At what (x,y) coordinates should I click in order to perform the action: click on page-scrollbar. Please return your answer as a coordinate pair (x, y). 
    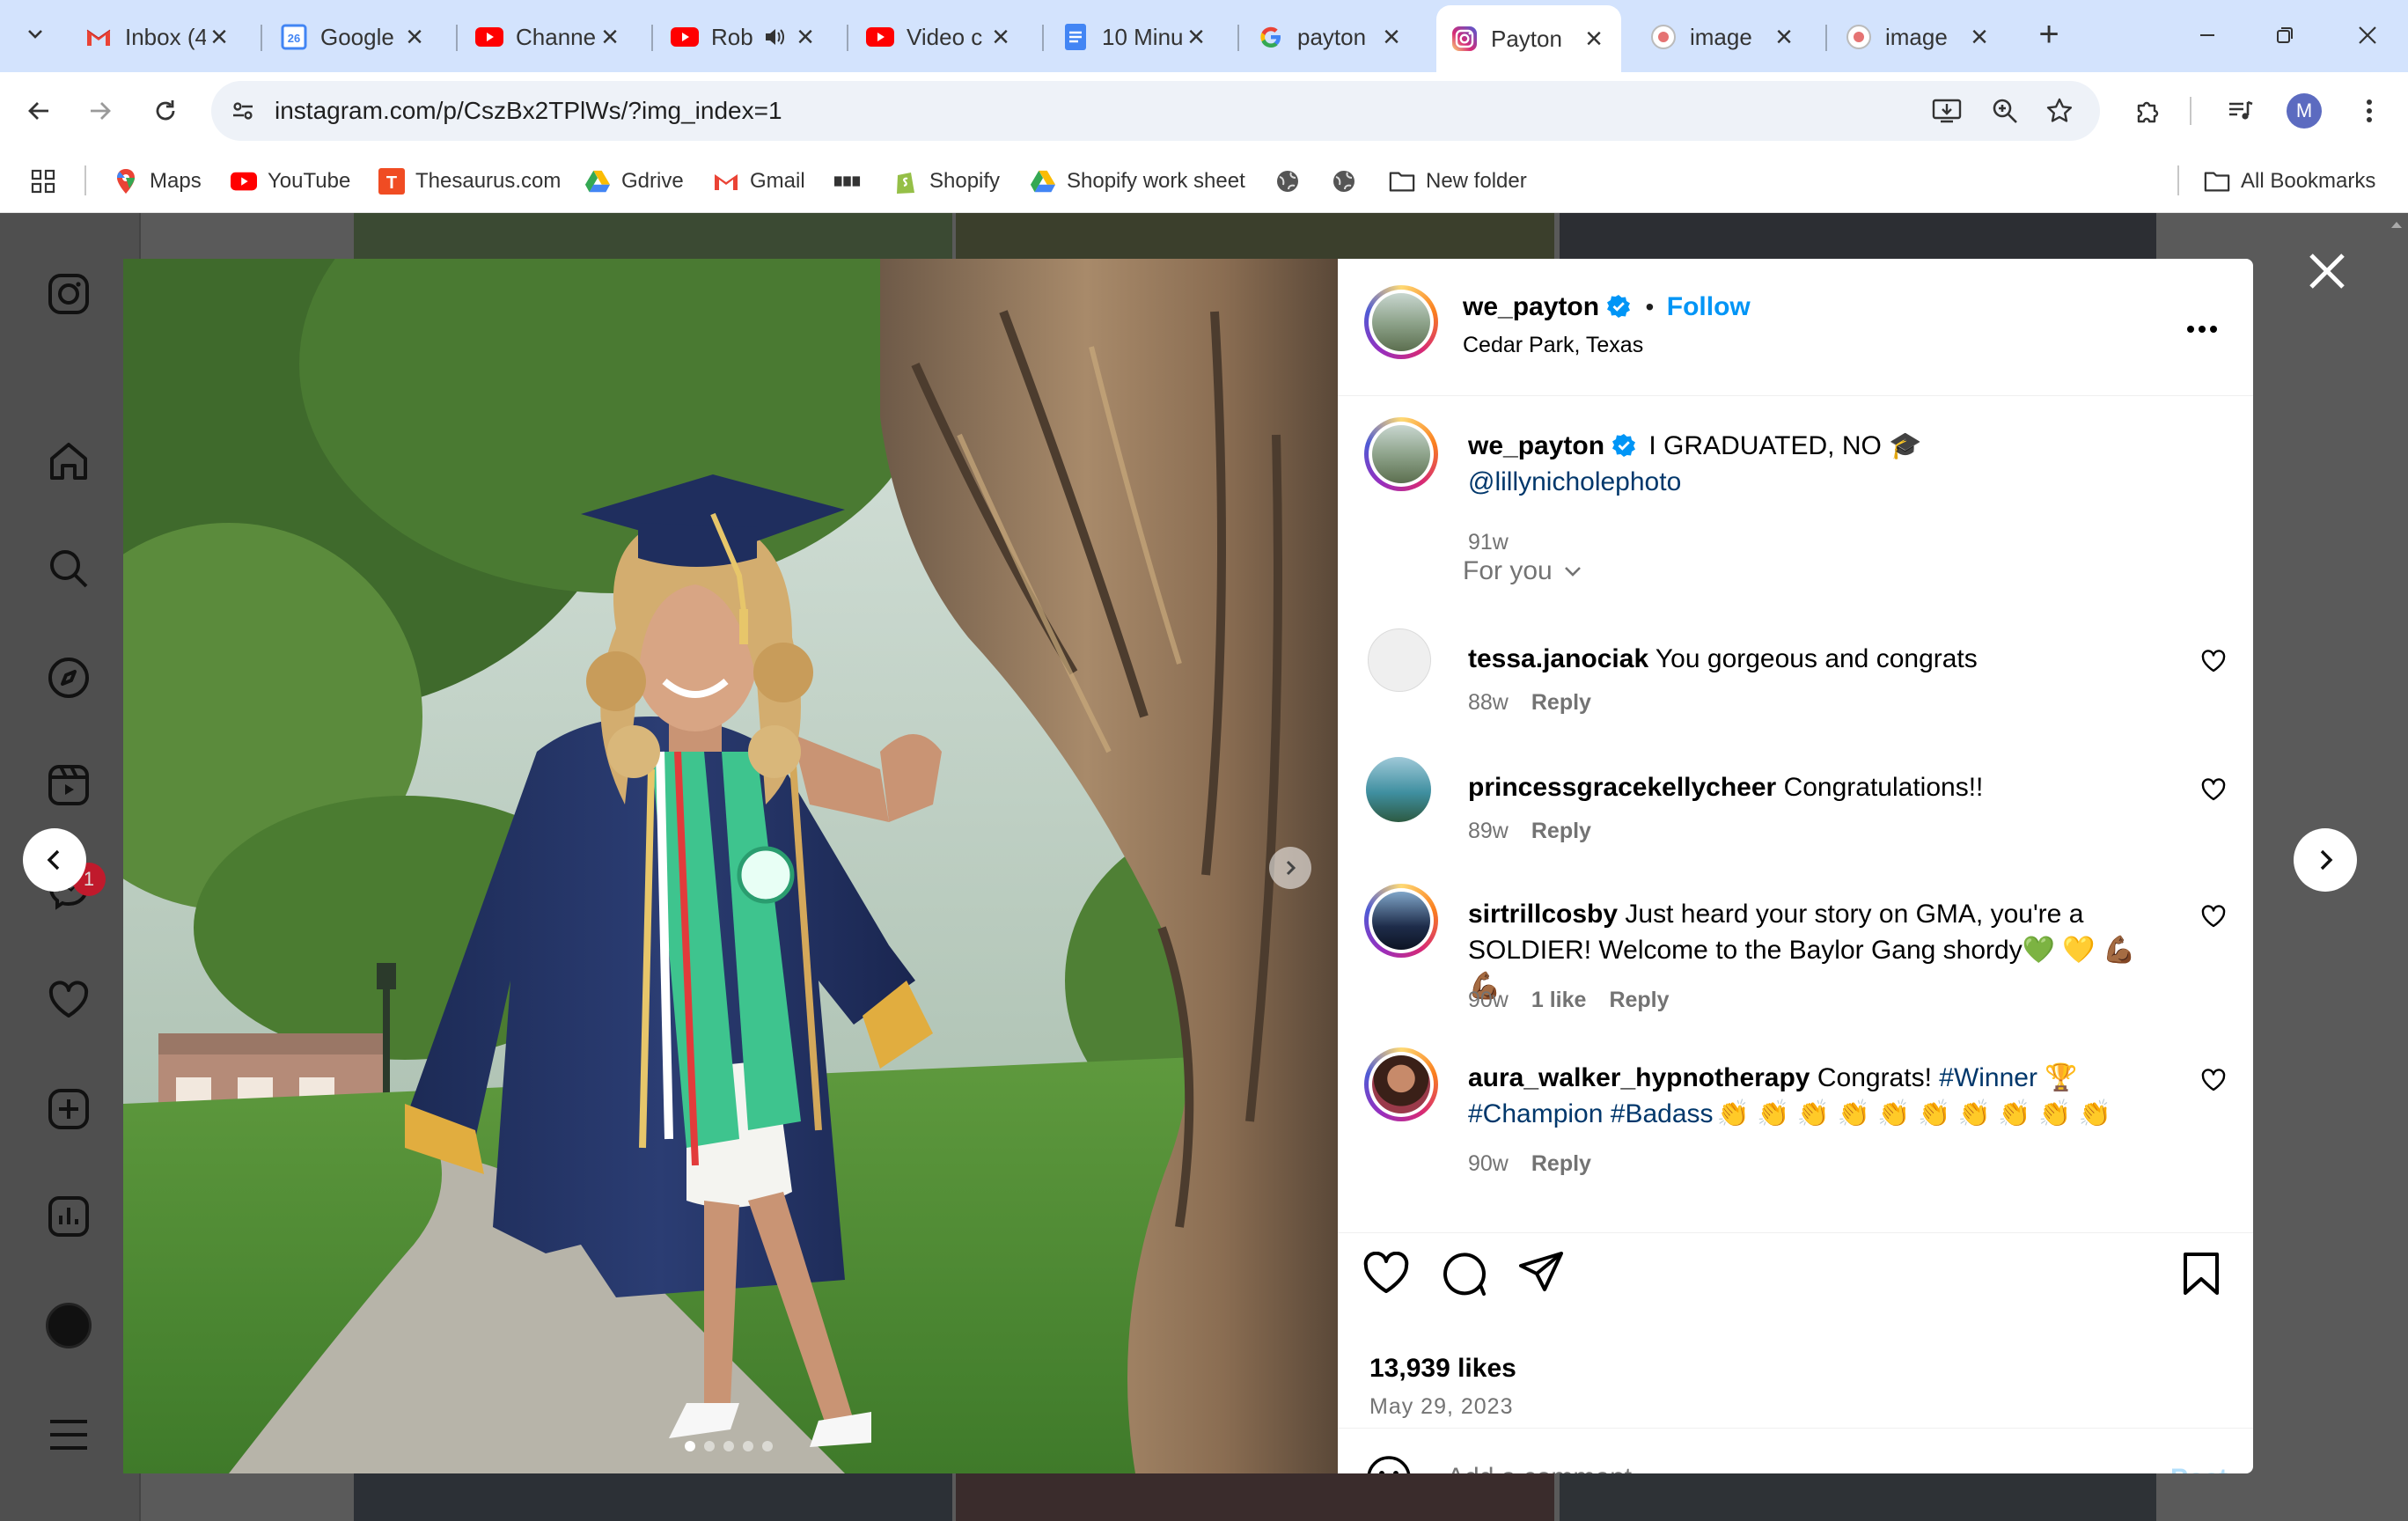
    Looking at the image, I should click on (2396, 867).